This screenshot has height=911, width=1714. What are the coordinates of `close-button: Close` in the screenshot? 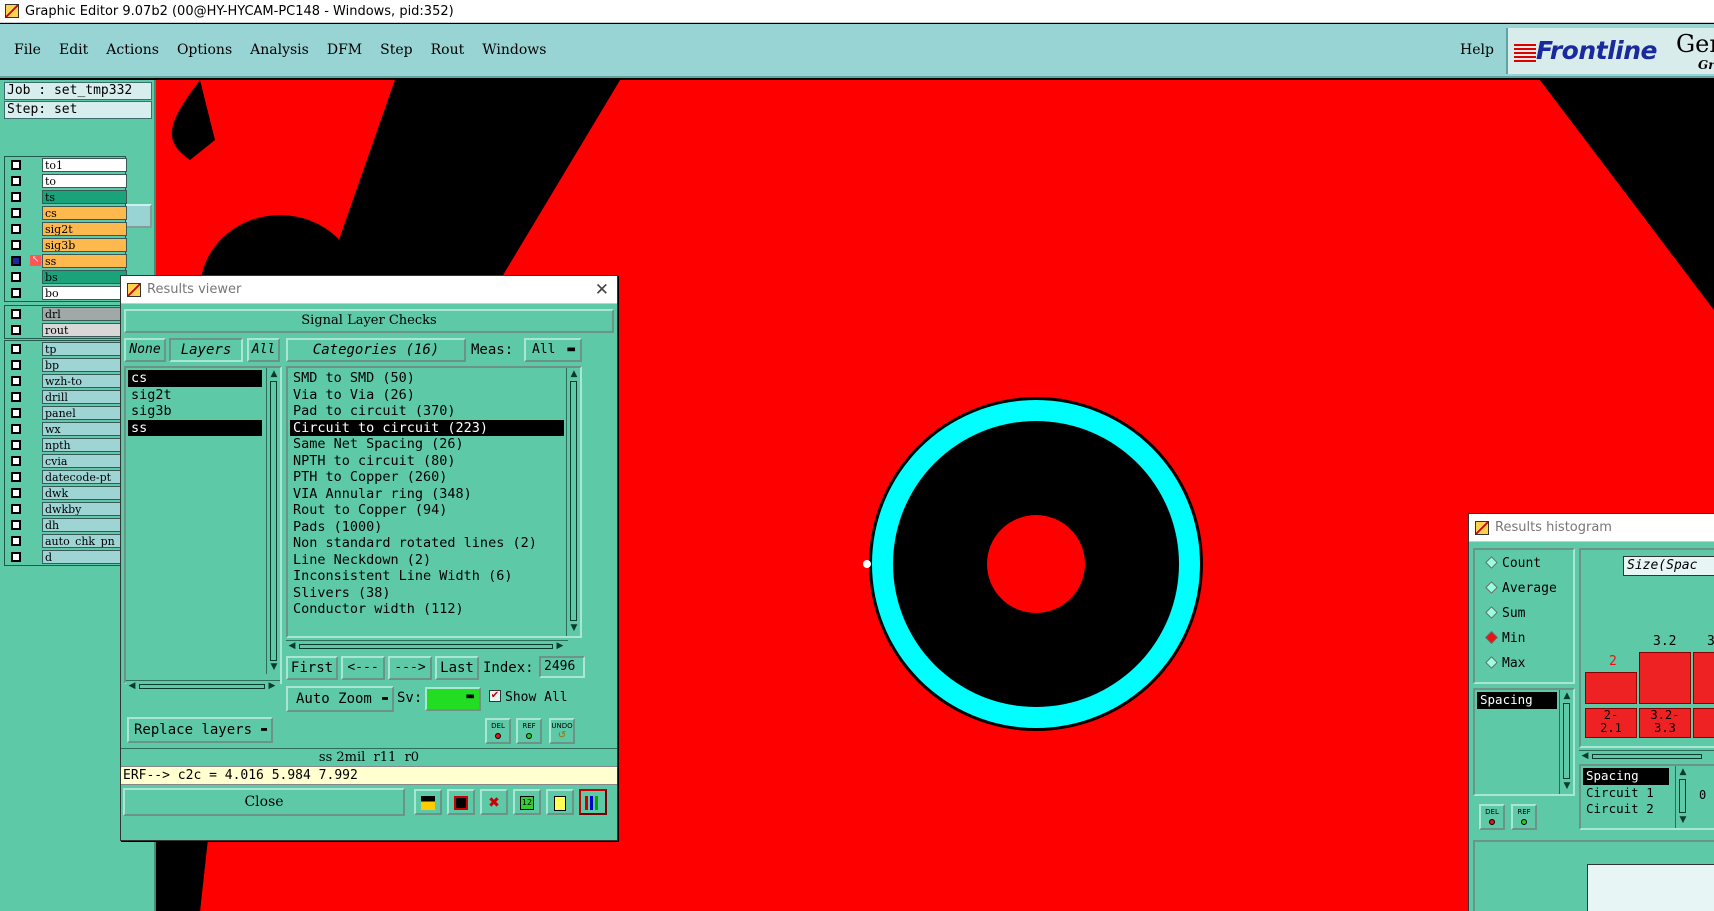 It's located at (264, 802).